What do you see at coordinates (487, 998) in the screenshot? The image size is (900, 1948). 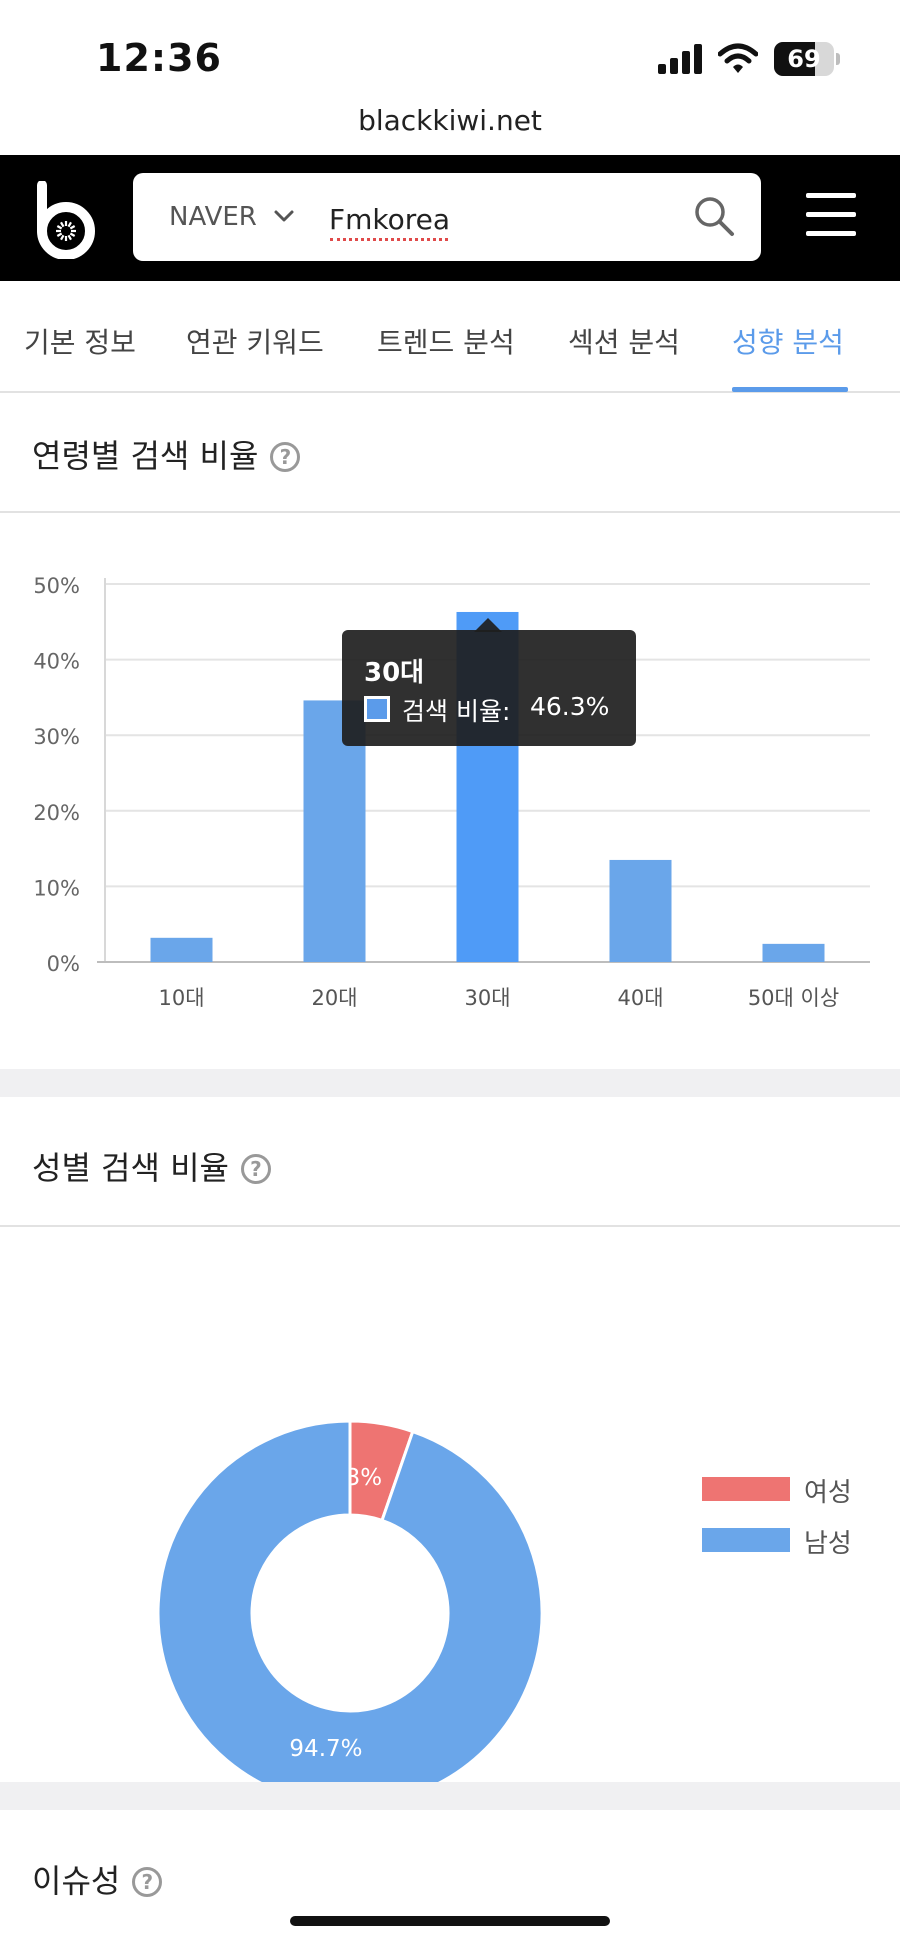 I see `x-tick-label: 30대` at bounding box center [487, 998].